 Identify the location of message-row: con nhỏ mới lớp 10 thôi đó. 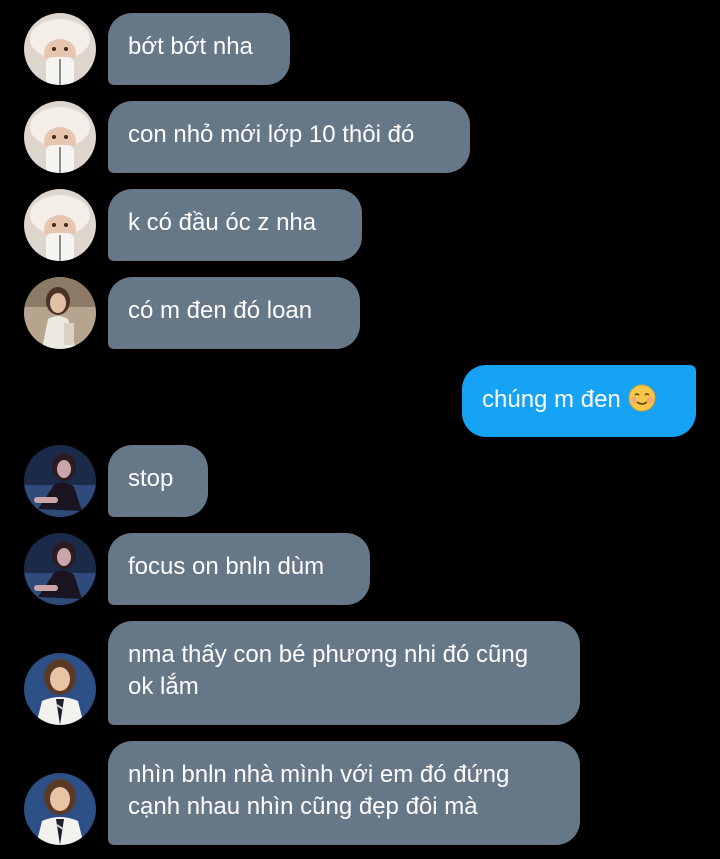
(360, 137).